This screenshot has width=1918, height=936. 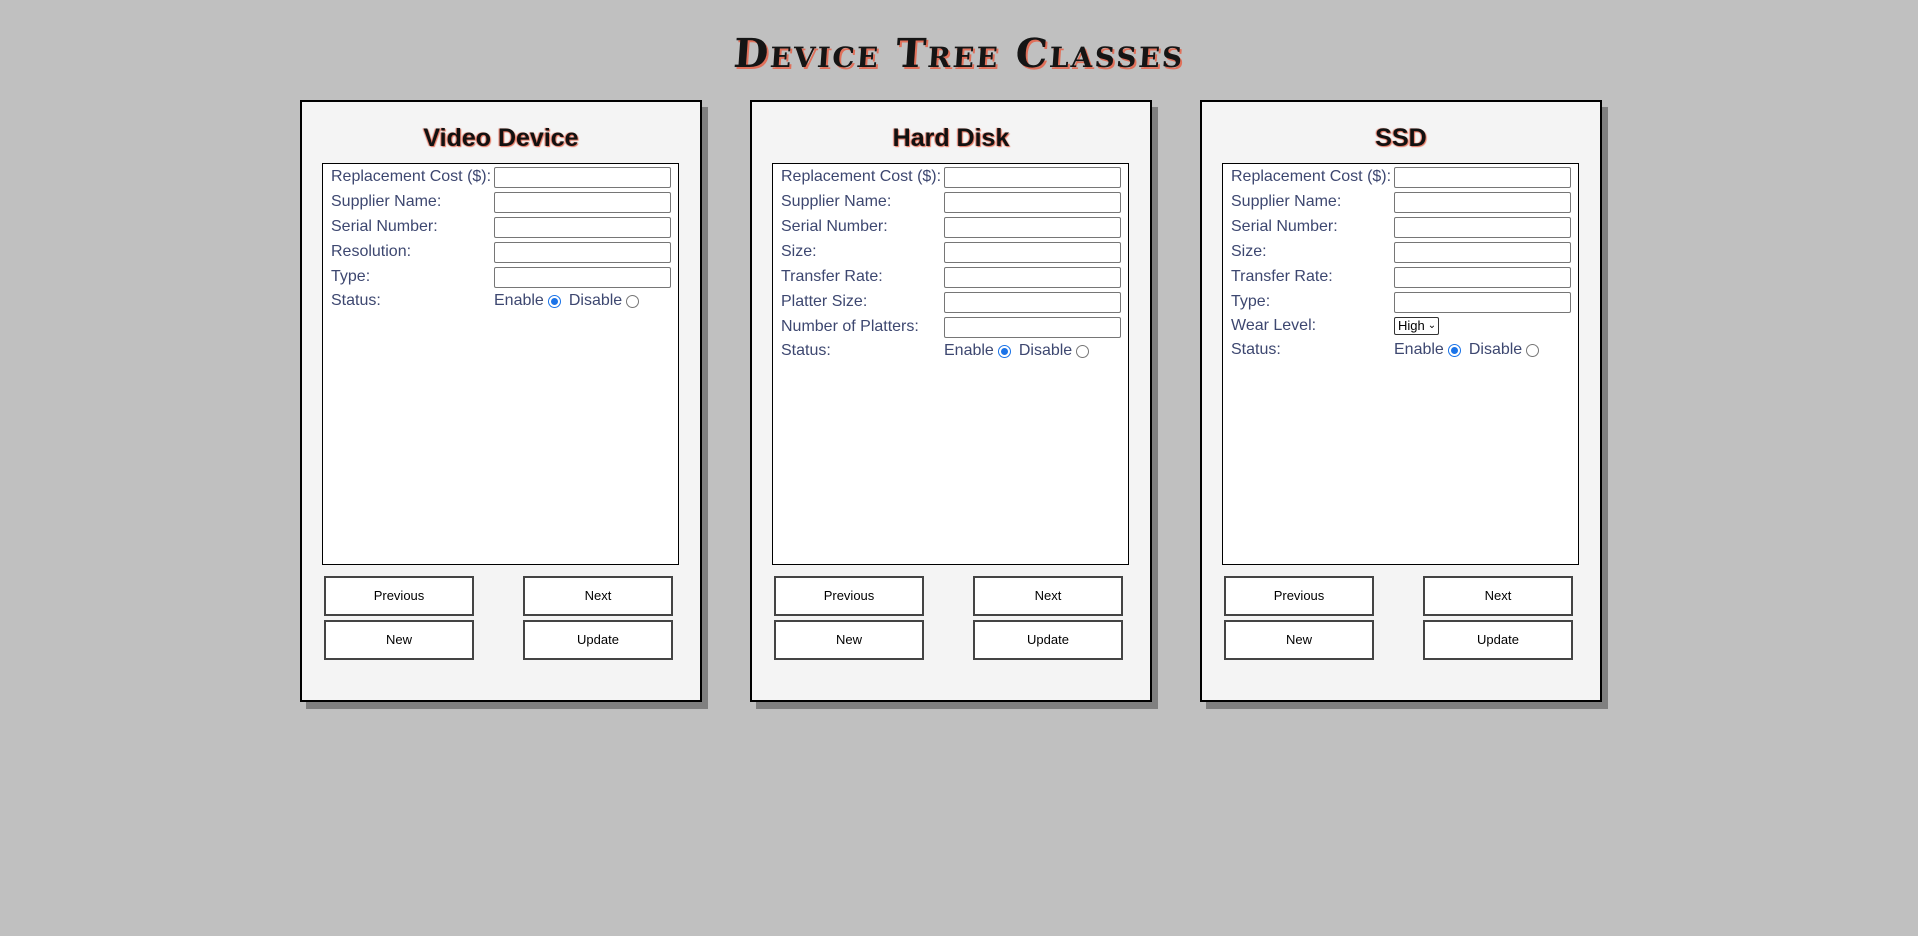 I want to click on wear-level-row: Wear Level: High ⌄, so click(x=1401, y=326).